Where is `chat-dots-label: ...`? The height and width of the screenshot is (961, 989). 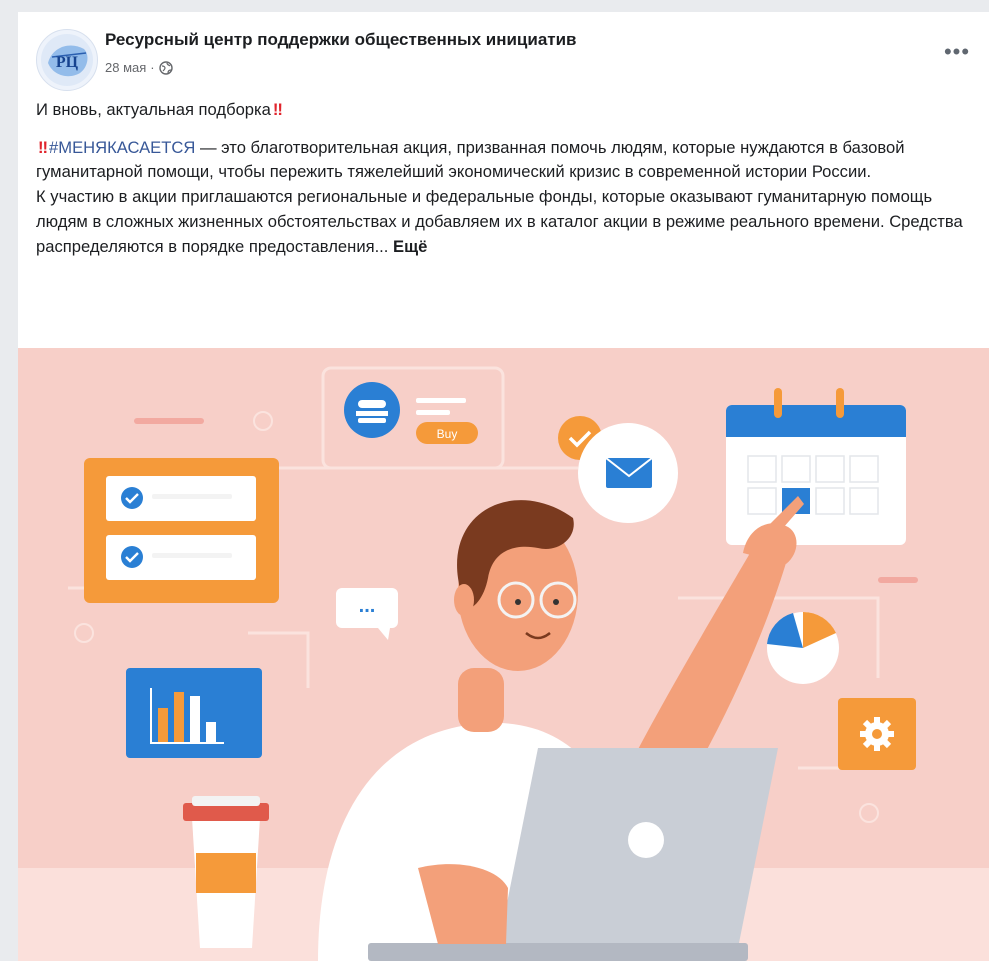
chat-dots-label: ... is located at coordinates (367, 606).